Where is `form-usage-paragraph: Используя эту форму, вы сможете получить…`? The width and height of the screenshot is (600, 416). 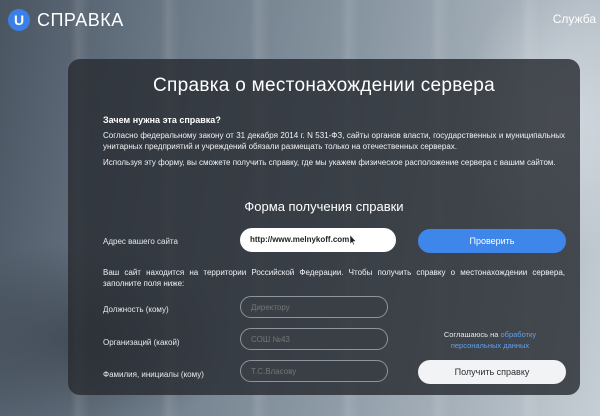 form-usage-paragraph: Используя эту форму, вы сможете получить… is located at coordinates (329, 162).